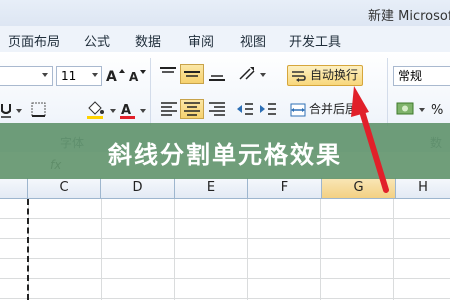 This screenshot has height=300, width=450. What do you see at coordinates (410, 76) in the screenshot?
I see `number-format-value: 常规` at bounding box center [410, 76].